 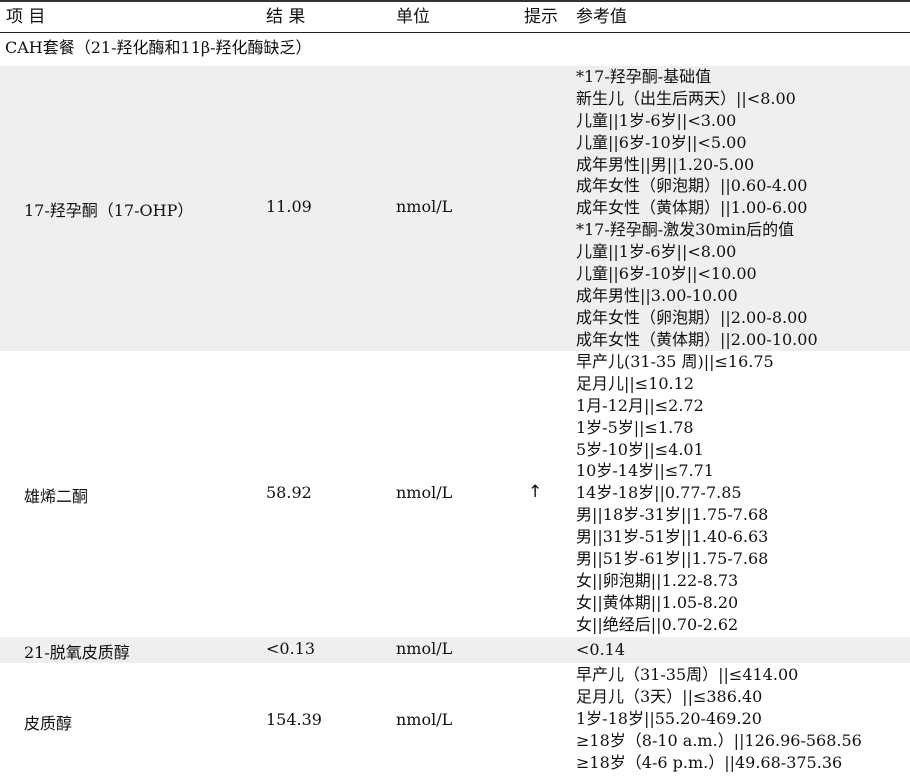 What do you see at coordinates (640, 449) in the screenshot?
I see `reference-line: 5岁-10岁||≤4.01` at bounding box center [640, 449].